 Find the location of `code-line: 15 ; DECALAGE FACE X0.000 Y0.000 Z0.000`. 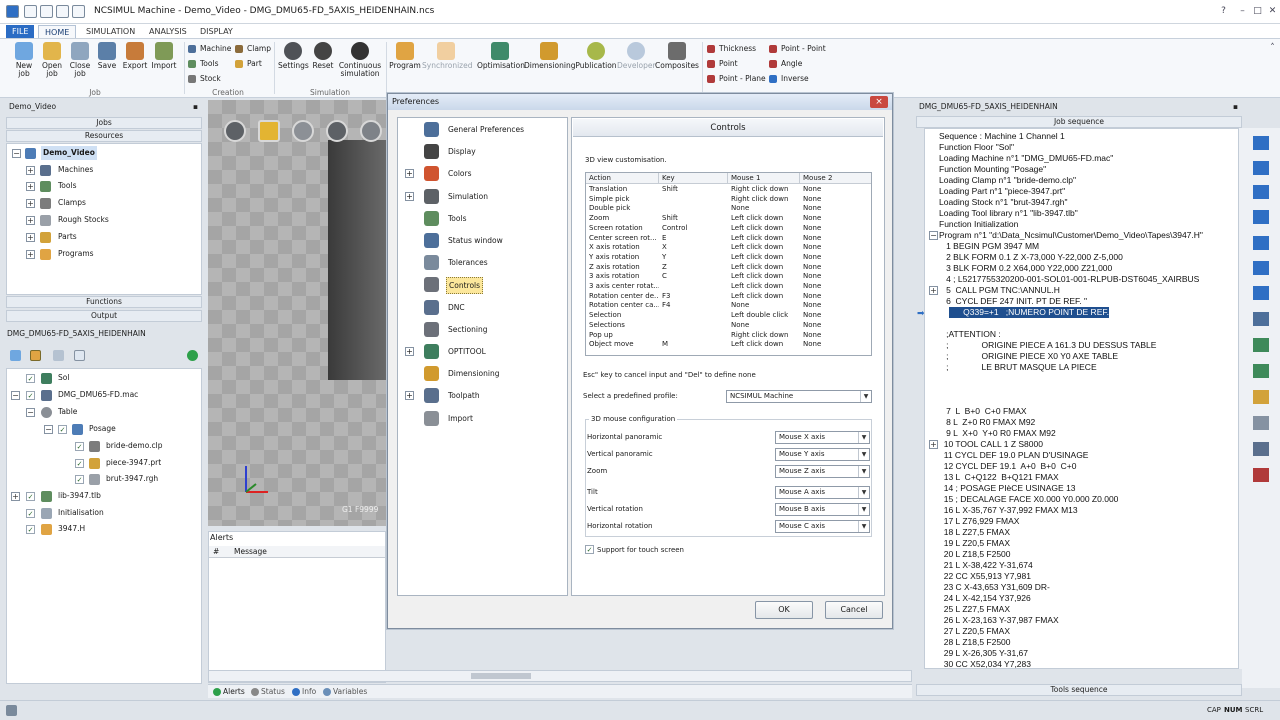

code-line: 15 ; DECALAGE FACE X0.000 Y0.000 Z0.000 is located at coordinates (1029, 499).